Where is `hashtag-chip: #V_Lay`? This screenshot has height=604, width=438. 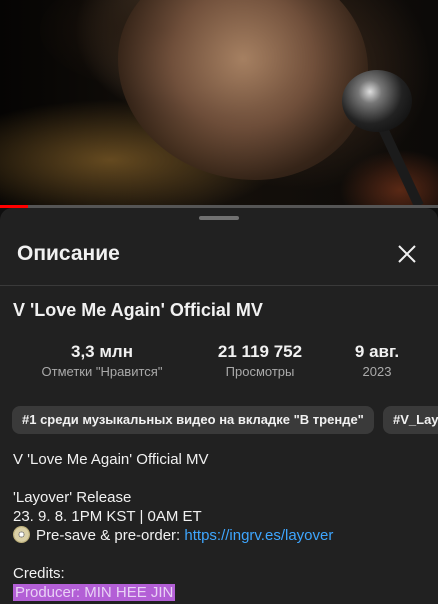
hashtag-chip: #V_Lay is located at coordinates (410, 420).